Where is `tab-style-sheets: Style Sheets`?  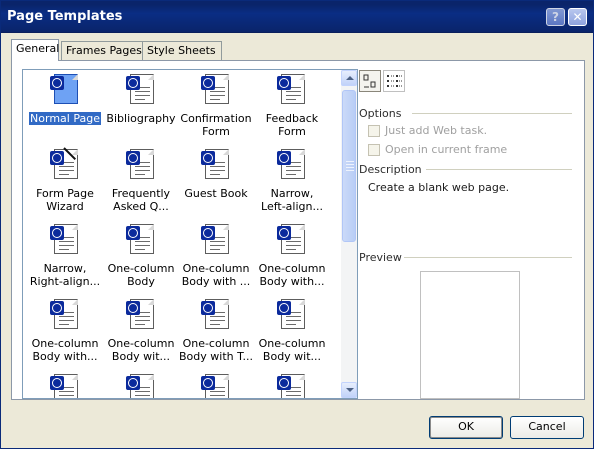 tab-style-sheets: Style Sheets is located at coordinates (182, 50).